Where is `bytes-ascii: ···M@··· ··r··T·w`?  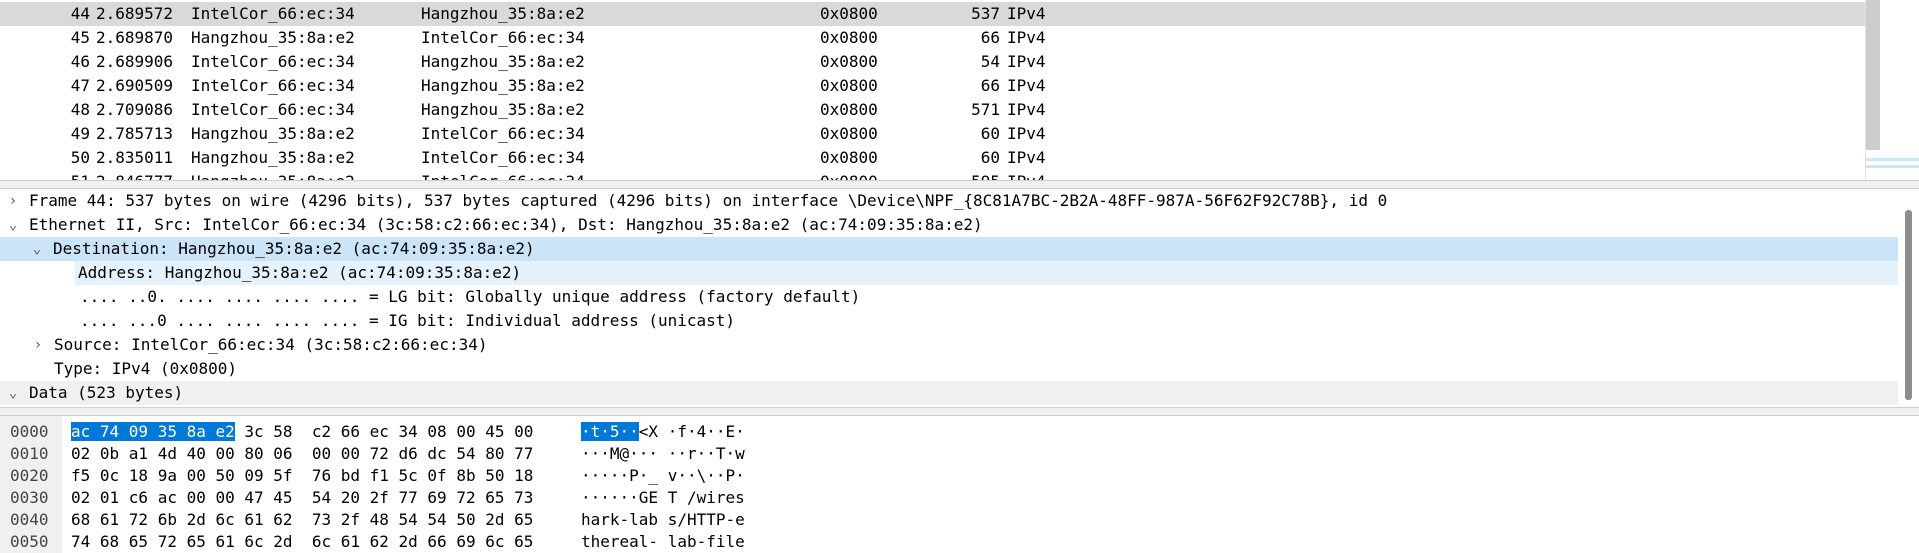
bytes-ascii: ···M@··· ··r··T·w is located at coordinates (663, 454).